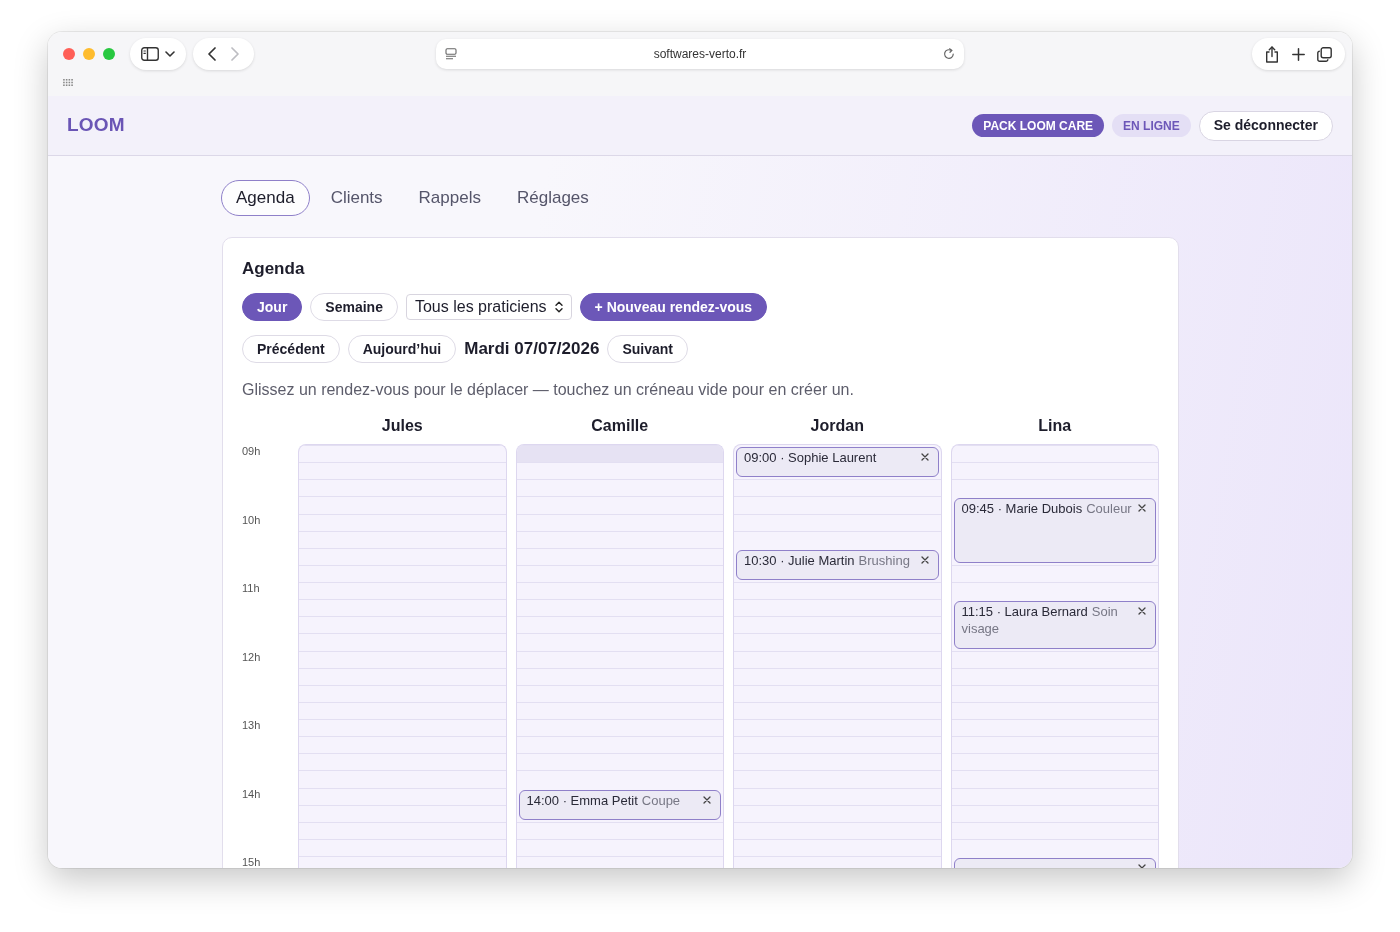 The image size is (1400, 932). I want to click on appointment-card: 09:45 · Marie Dubois Couleur, so click(1054, 530).